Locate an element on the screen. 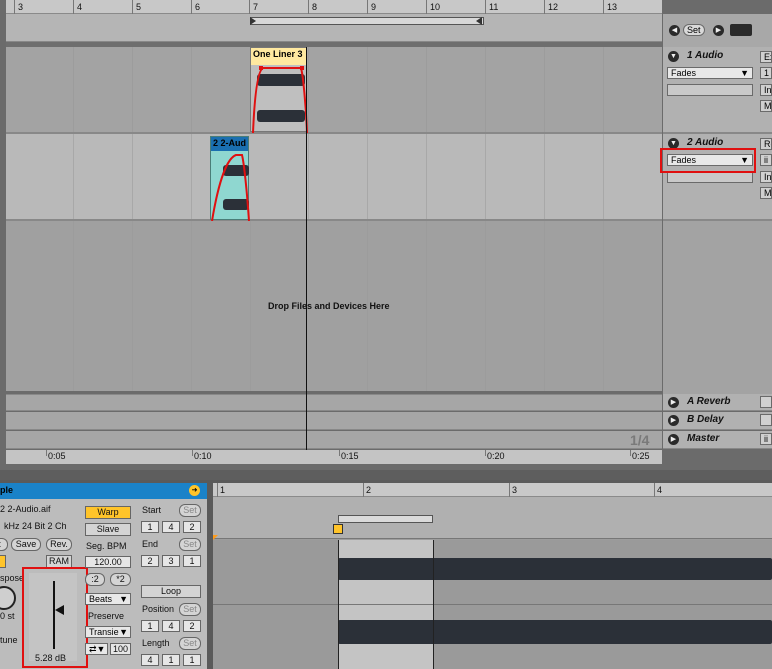  start-sixteenth-field: 2 is located at coordinates (192, 527).